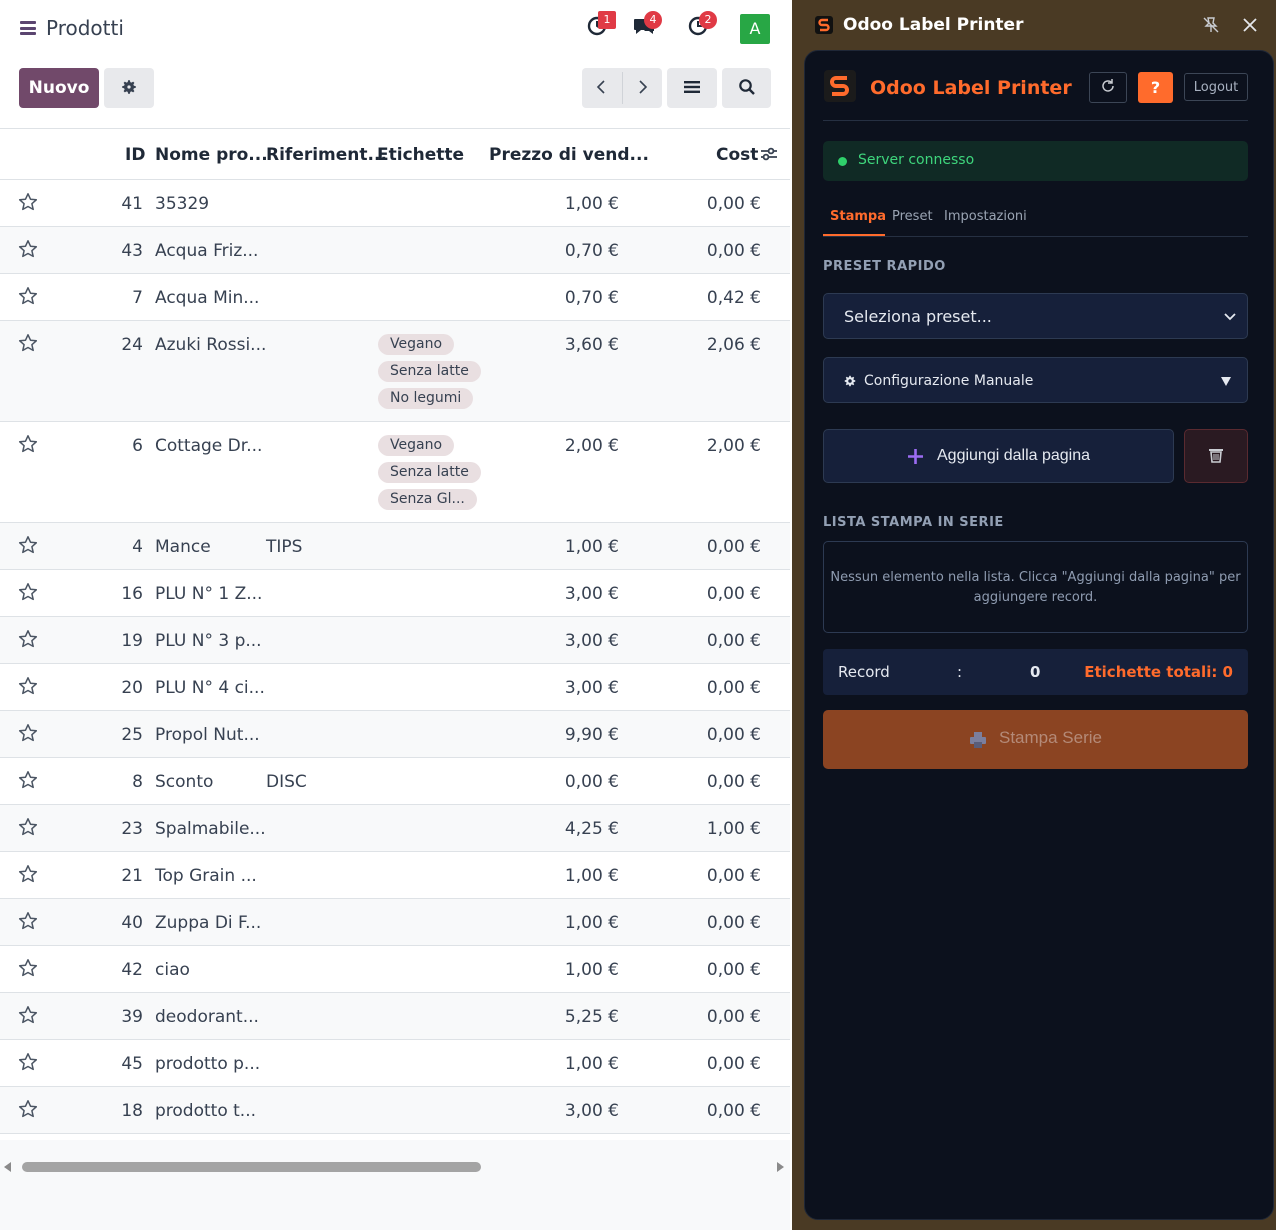 This screenshot has width=1276, height=1230. I want to click on cell-name: Mance, so click(183, 547).